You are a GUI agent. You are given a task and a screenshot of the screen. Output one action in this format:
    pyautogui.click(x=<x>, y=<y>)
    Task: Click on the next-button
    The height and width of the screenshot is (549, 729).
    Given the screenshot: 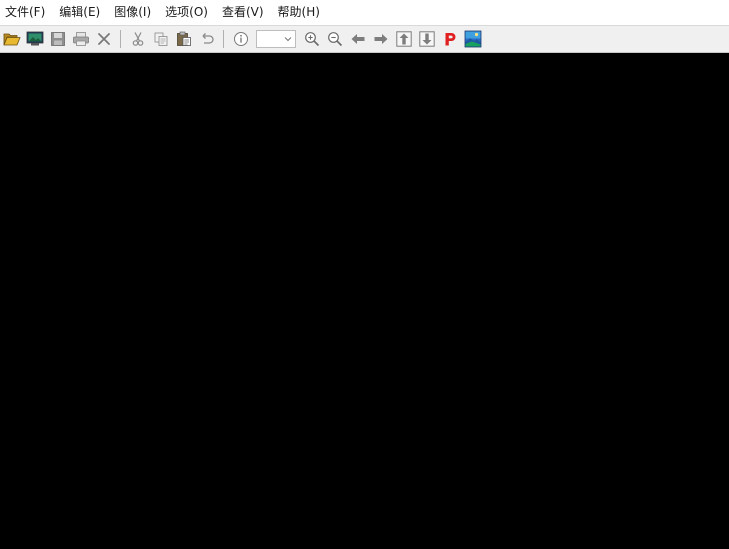 What is the action you would take?
    pyautogui.click(x=381, y=39)
    